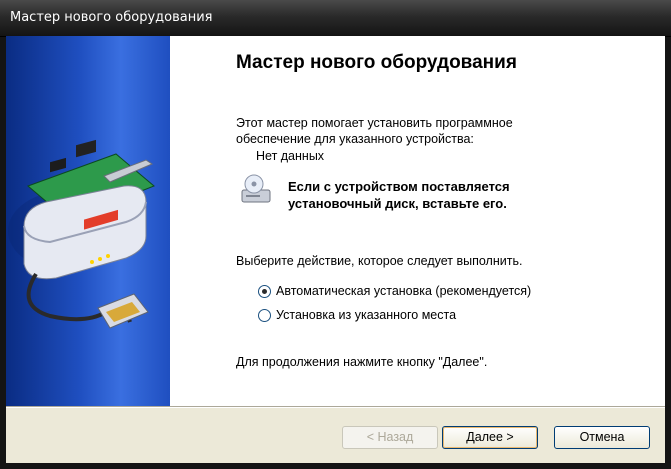 This screenshot has width=671, height=469. What do you see at coordinates (366, 315) in the screenshot?
I see `radio-manual-install-label: Установка из указанного места` at bounding box center [366, 315].